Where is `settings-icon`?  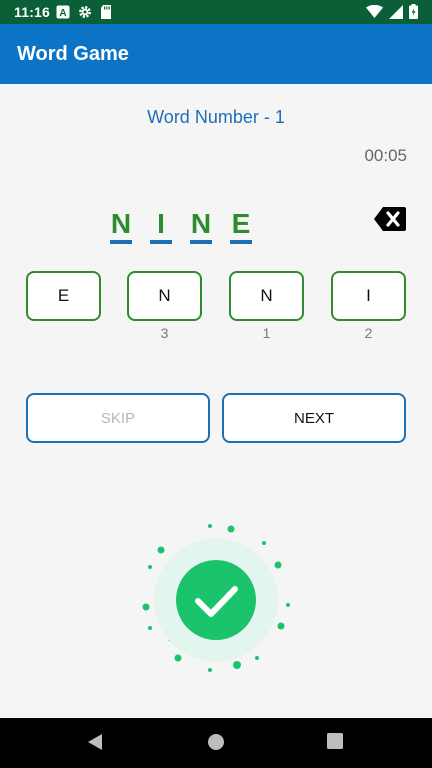 settings-icon is located at coordinates (85, 14).